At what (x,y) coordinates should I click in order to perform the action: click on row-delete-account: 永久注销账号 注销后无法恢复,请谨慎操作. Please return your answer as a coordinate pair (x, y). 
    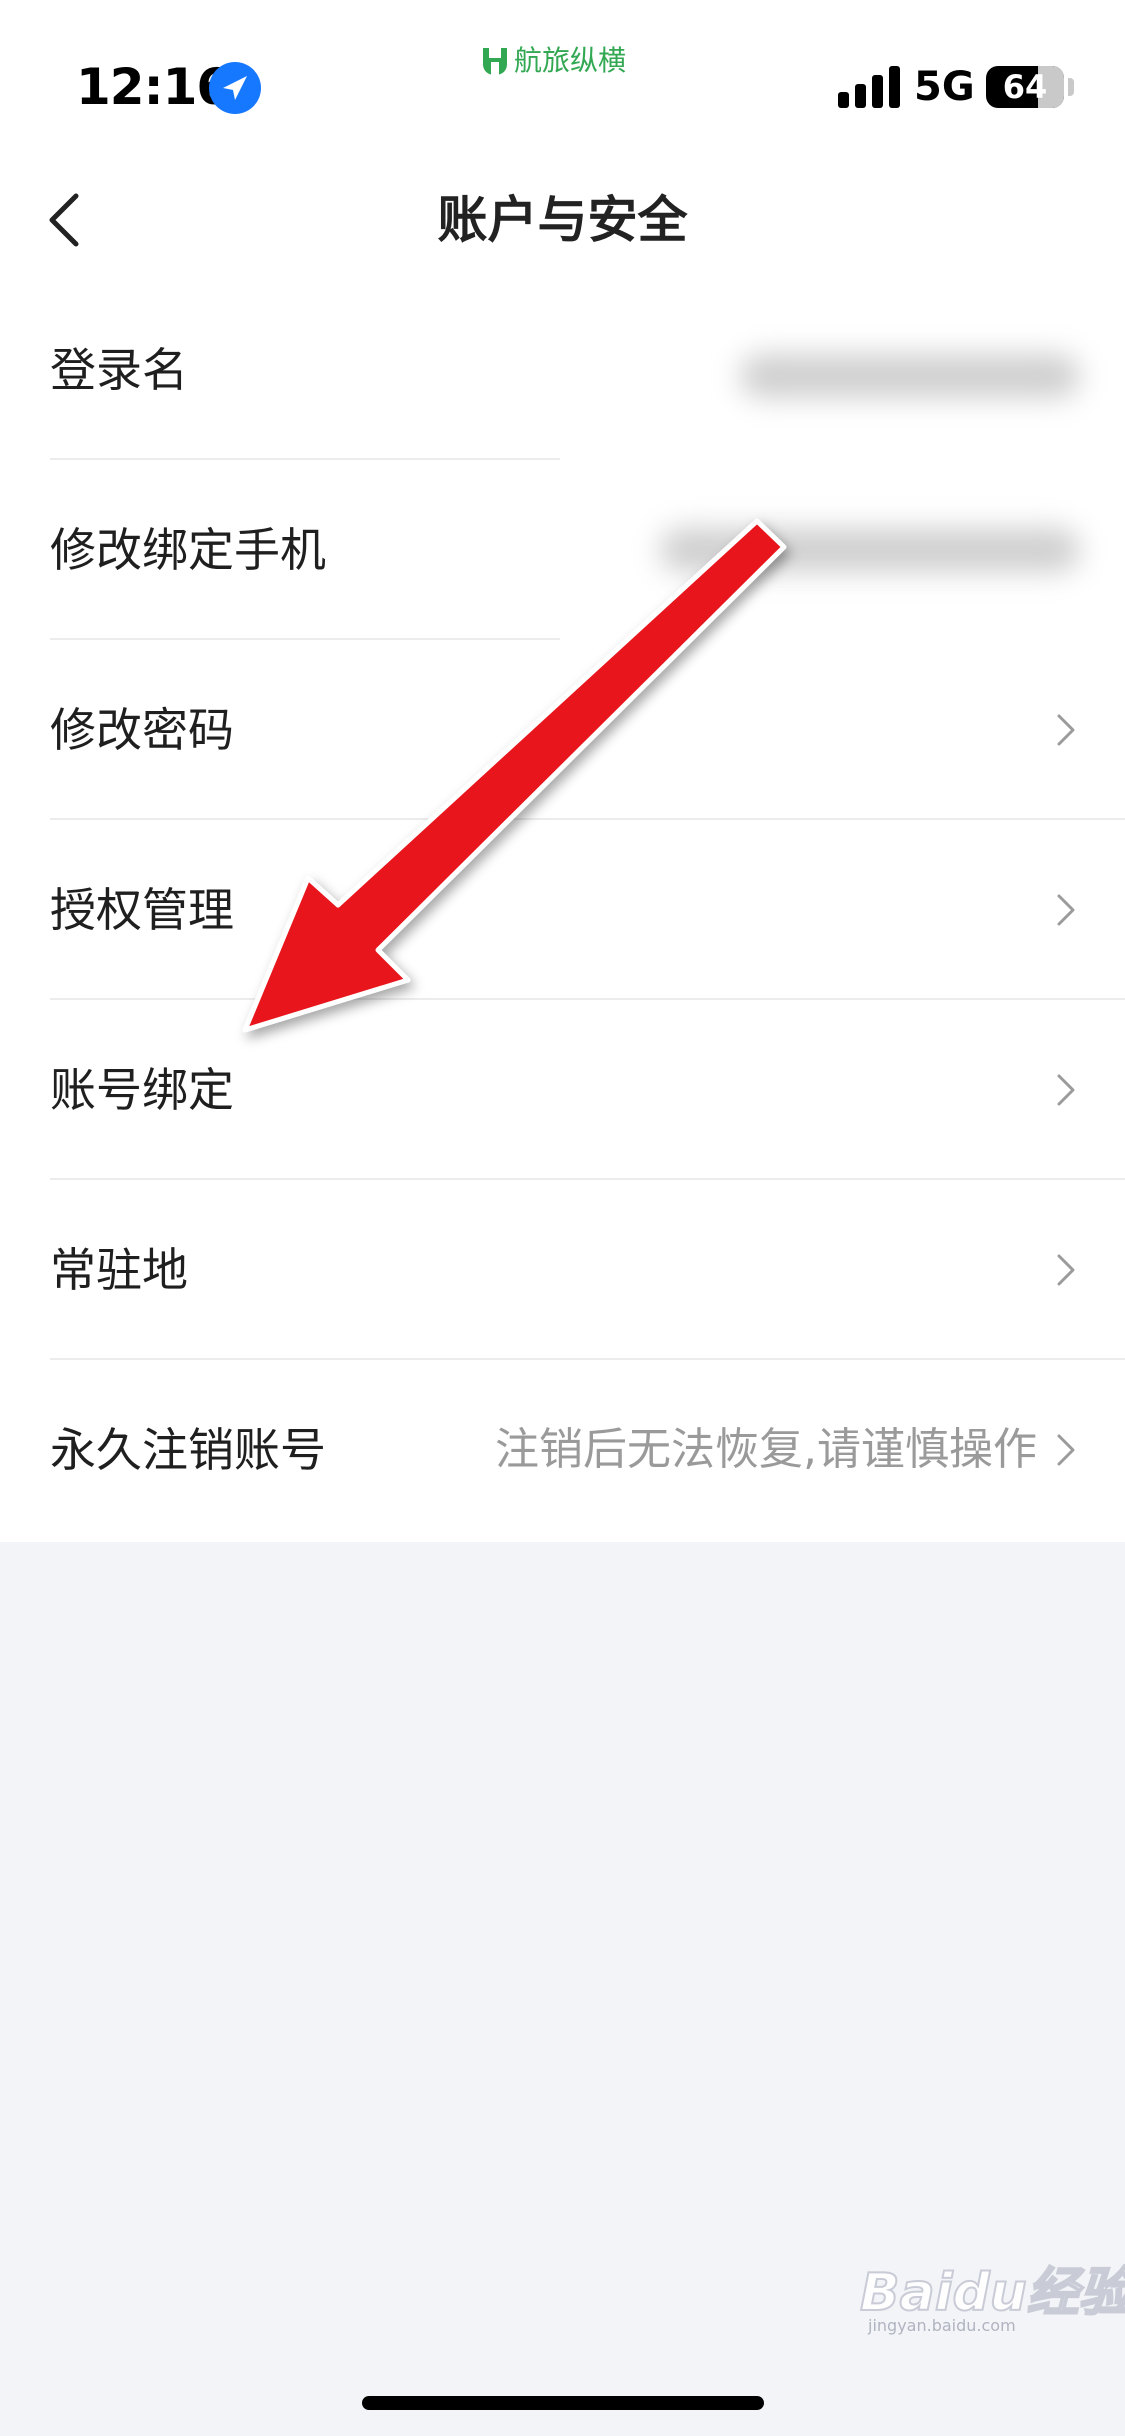
    Looking at the image, I should click on (562, 1450).